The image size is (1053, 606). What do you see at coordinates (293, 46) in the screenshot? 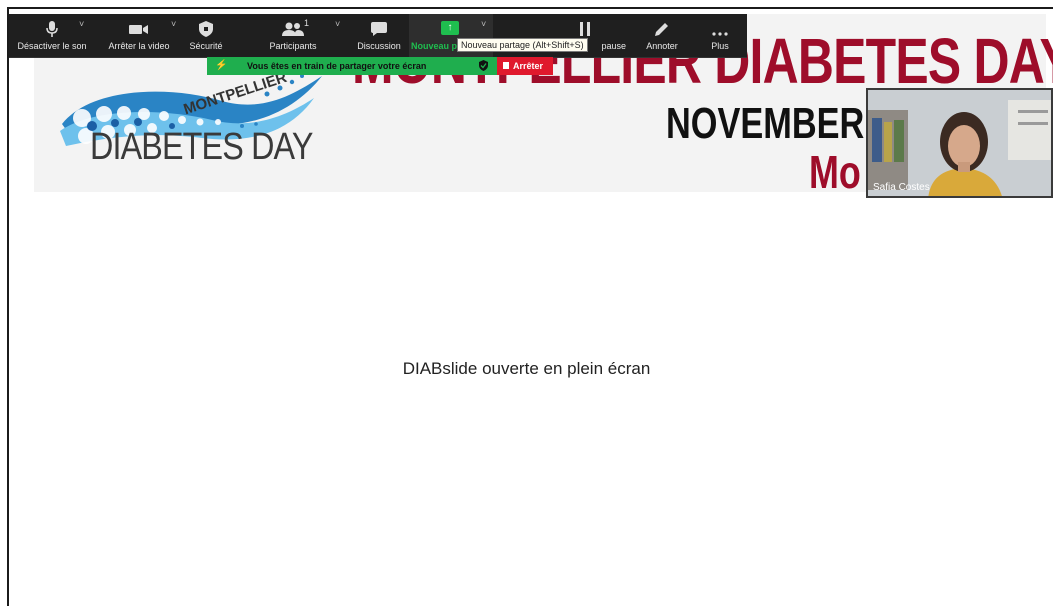
I see `participants-label: Participants` at bounding box center [293, 46].